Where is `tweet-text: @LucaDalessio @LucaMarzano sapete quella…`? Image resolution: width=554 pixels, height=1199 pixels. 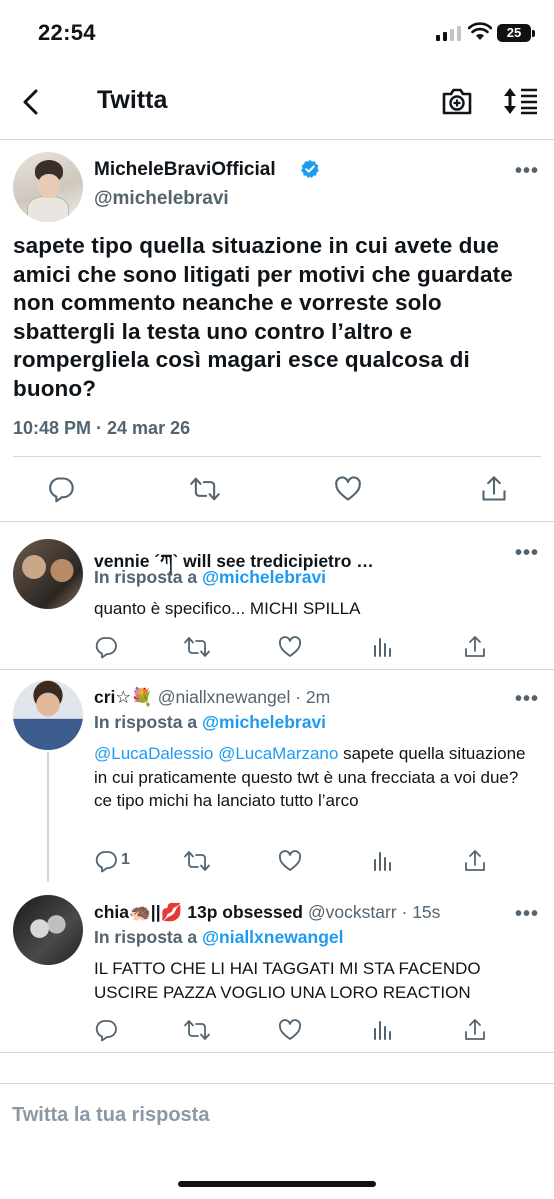
tweet-text: @LucaDalessio @LucaMarzano sapete quella… is located at coordinates (314, 777).